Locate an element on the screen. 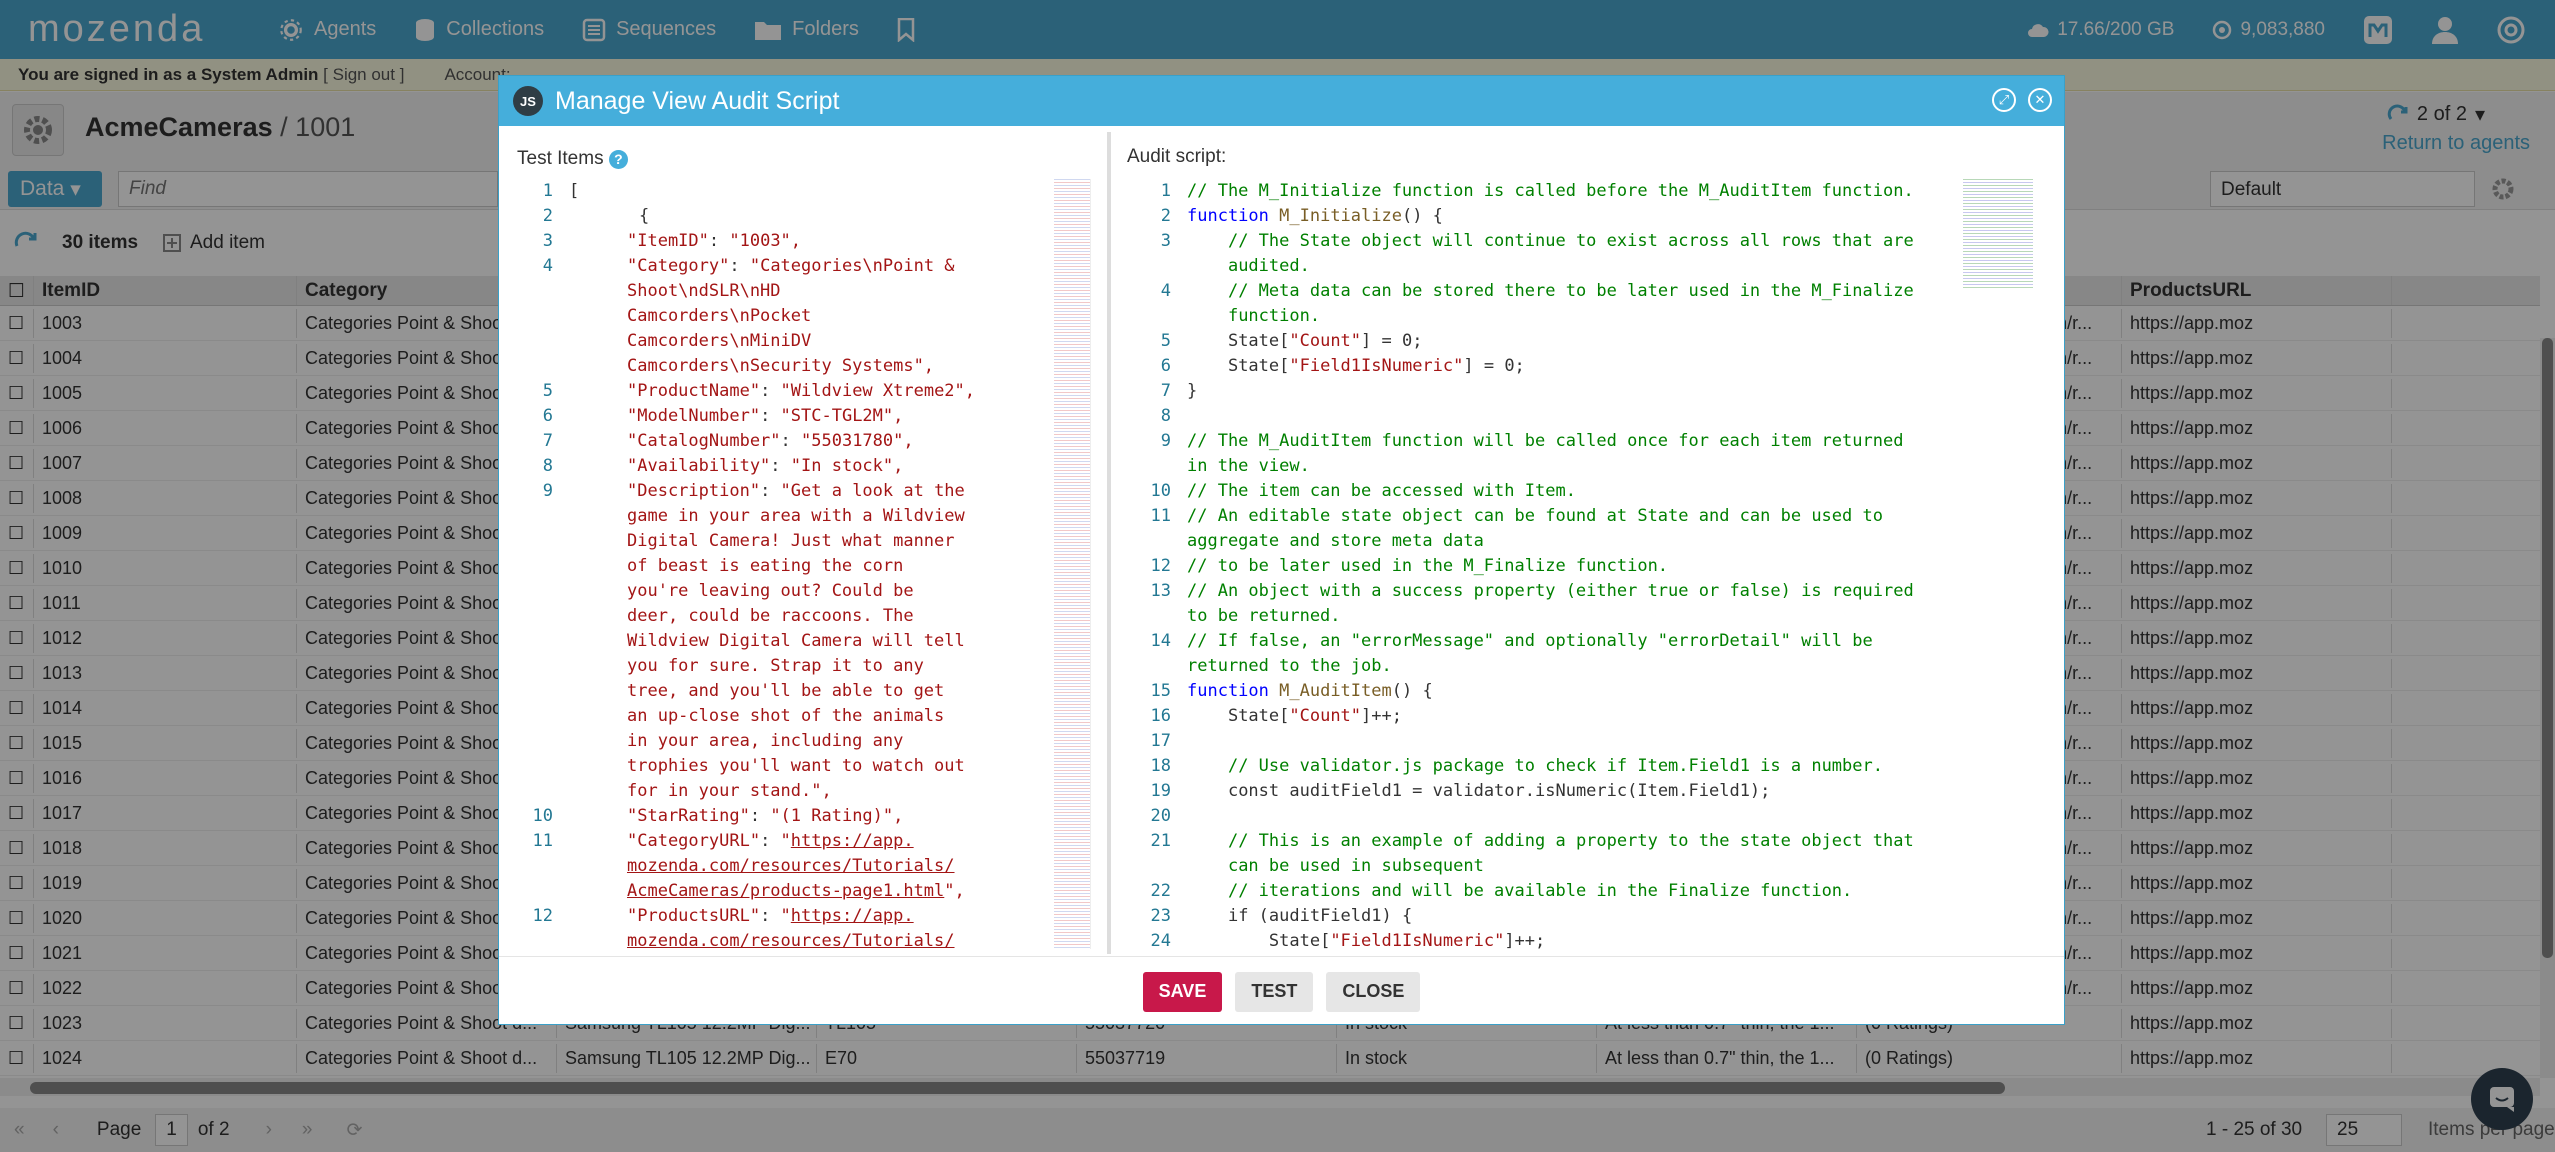 The image size is (2555, 1152). code-plain: State[ is located at coordinates (1238, 366).